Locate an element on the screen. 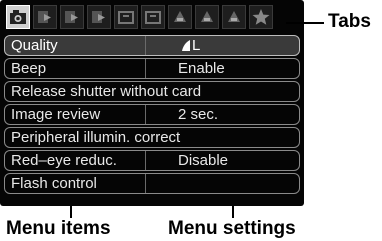 The width and height of the screenshot is (382, 241). camera-shooting-tab-icon is located at coordinates (18, 17).